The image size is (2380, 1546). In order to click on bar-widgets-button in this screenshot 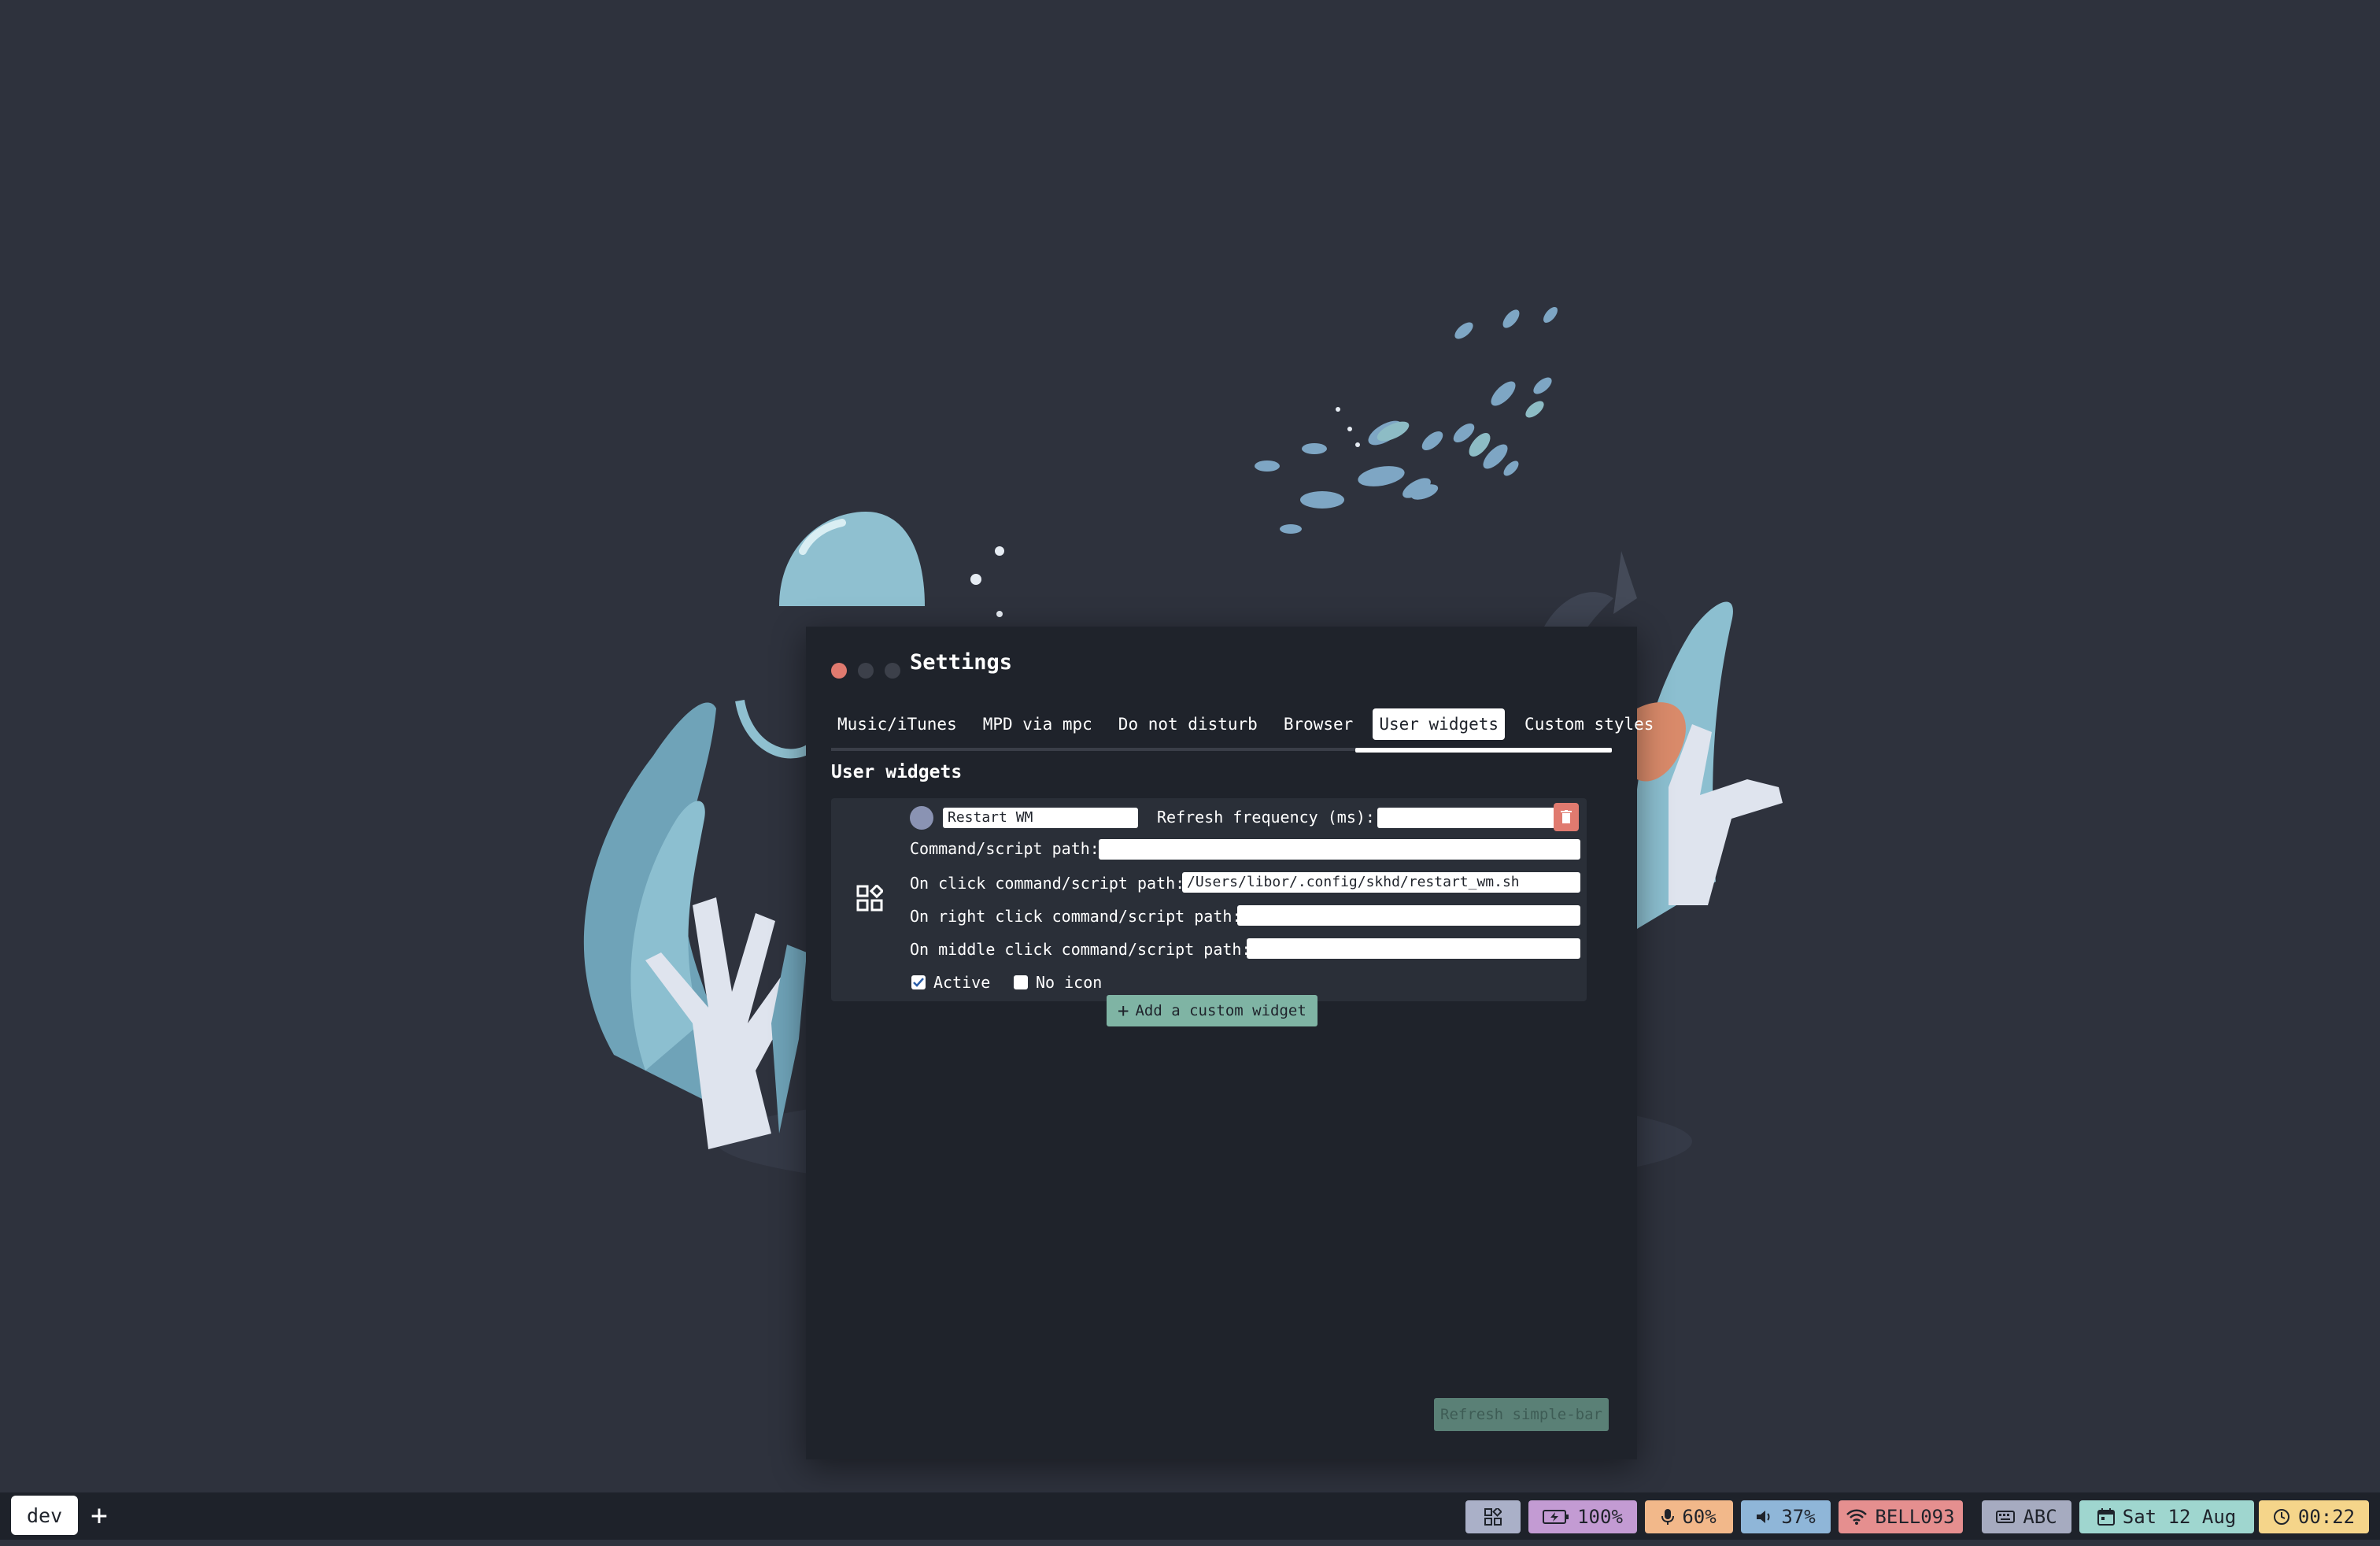, I will do `click(1493, 1516)`.